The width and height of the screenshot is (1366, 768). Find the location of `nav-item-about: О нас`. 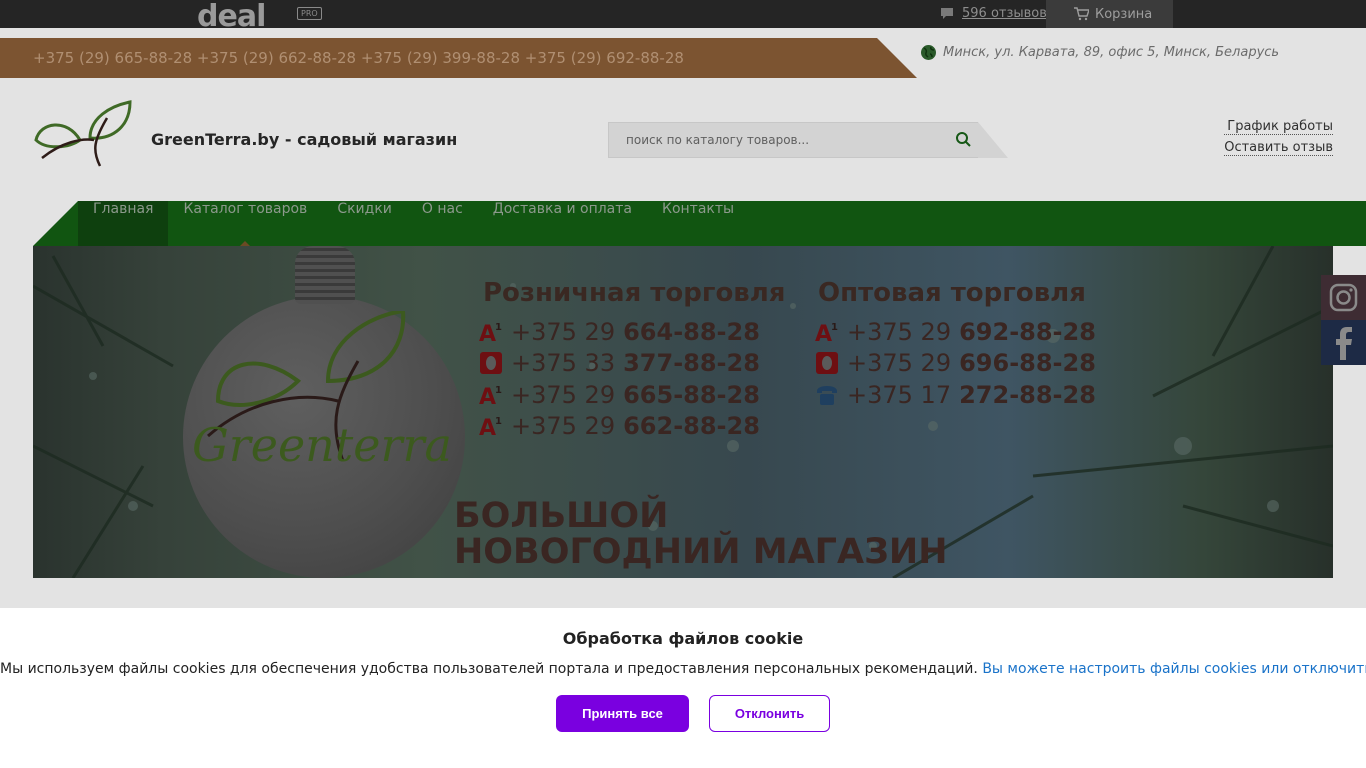

nav-item-about: О нас is located at coordinates (442, 223).